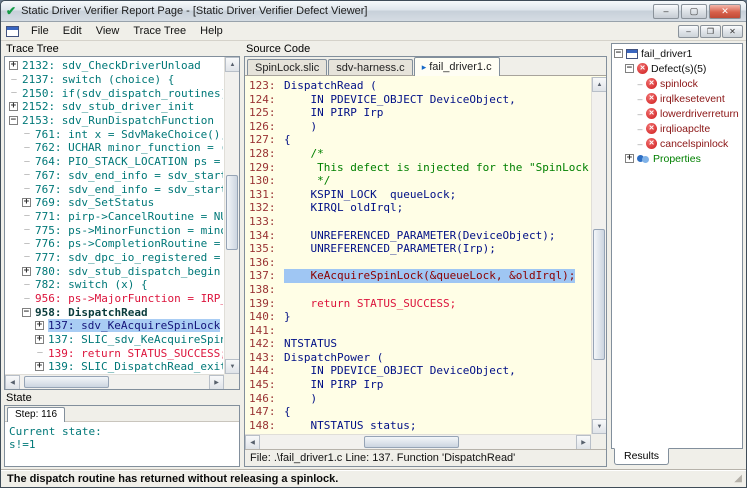 The width and height of the screenshot is (747, 488). I want to click on source-code-line: 139: return STATUS_SUCCESS;, so click(419, 304).